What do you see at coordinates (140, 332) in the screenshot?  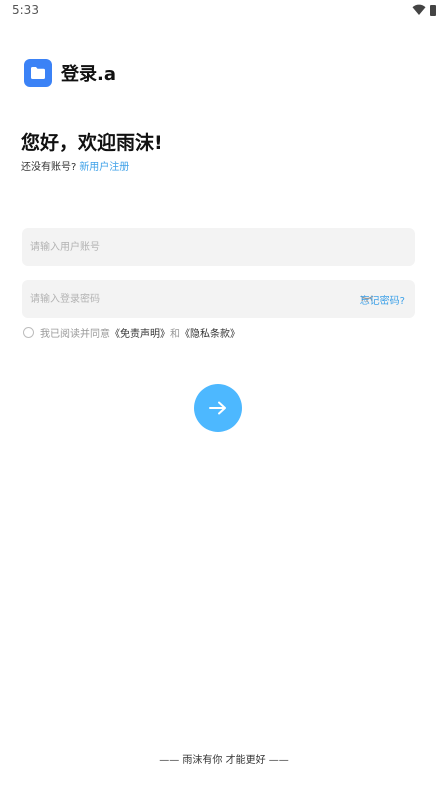 I see `disclaimer-link: 《免责声明》` at bounding box center [140, 332].